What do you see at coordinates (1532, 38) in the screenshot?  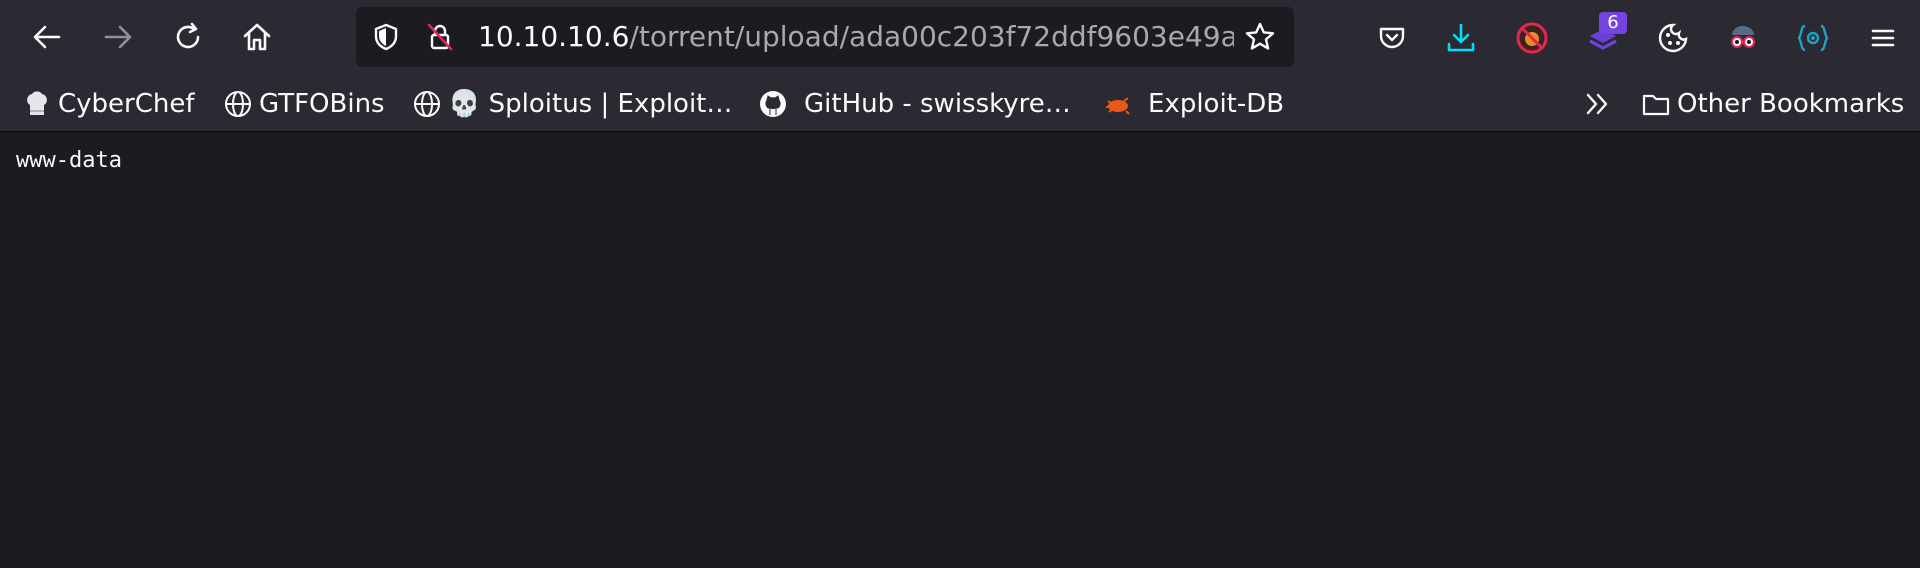 I see `blocker-icon` at bounding box center [1532, 38].